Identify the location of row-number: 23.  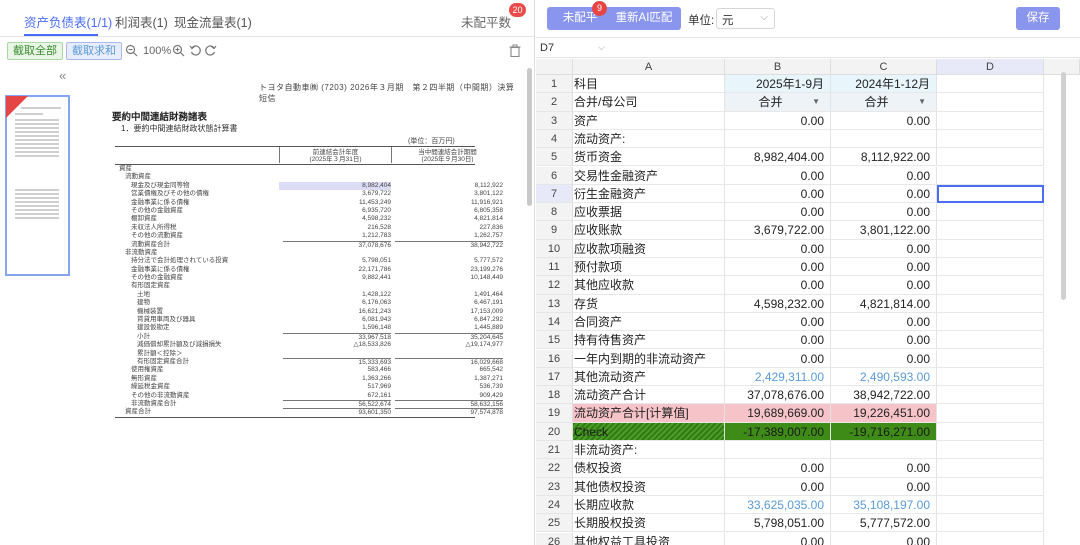
(554, 486).